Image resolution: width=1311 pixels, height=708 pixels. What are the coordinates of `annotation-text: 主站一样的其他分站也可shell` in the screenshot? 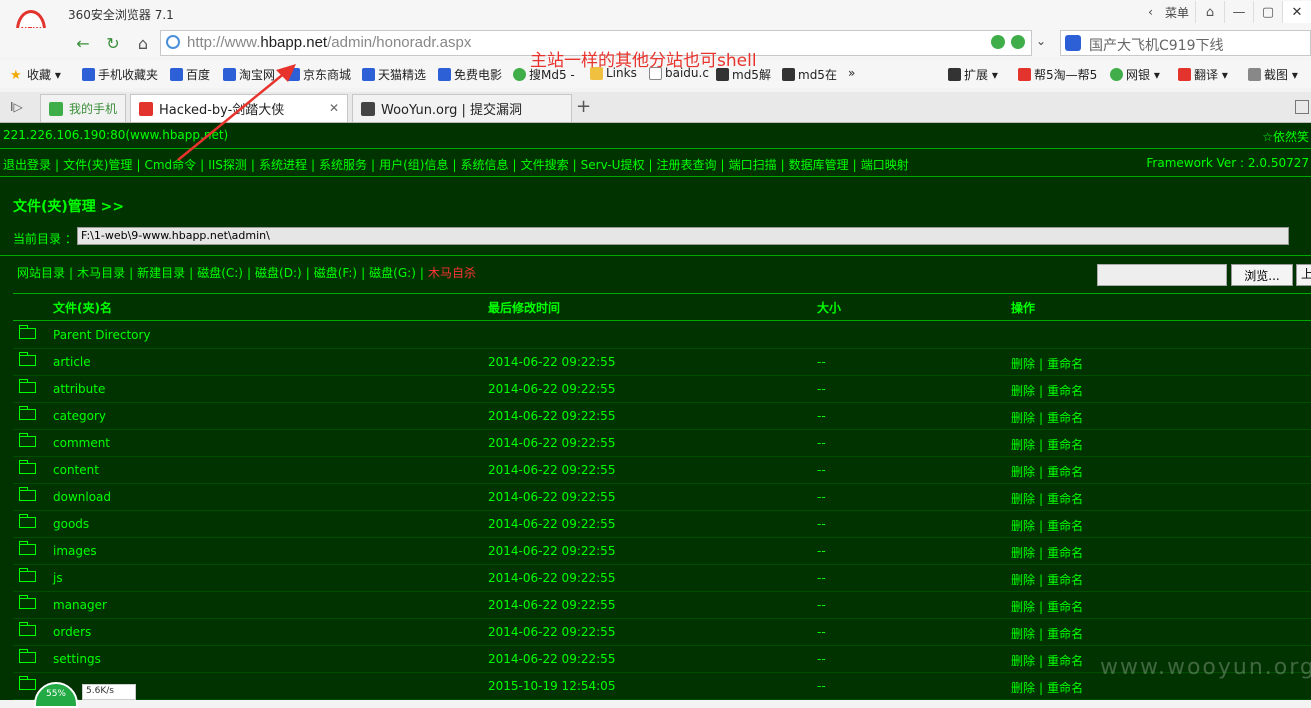 It's located at (643, 61).